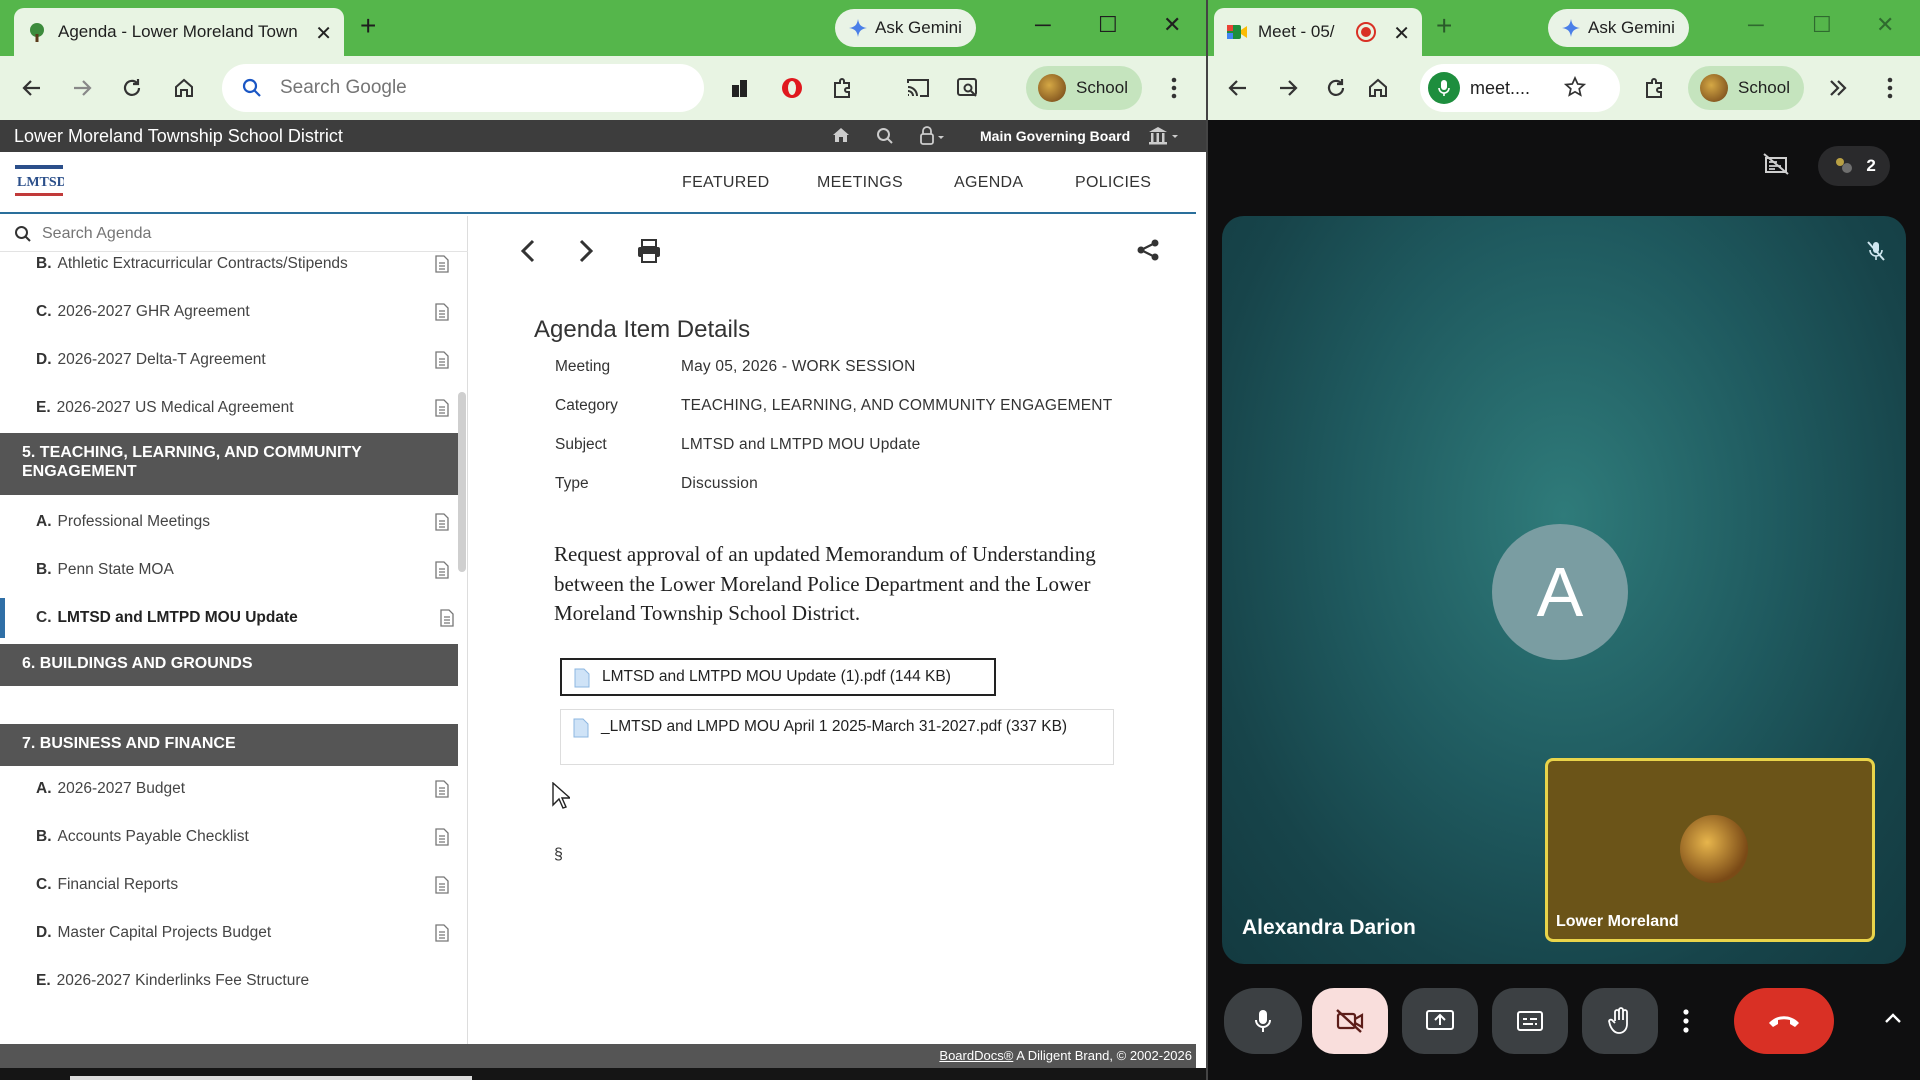  I want to click on district-logo: LMTSD, so click(39, 182).